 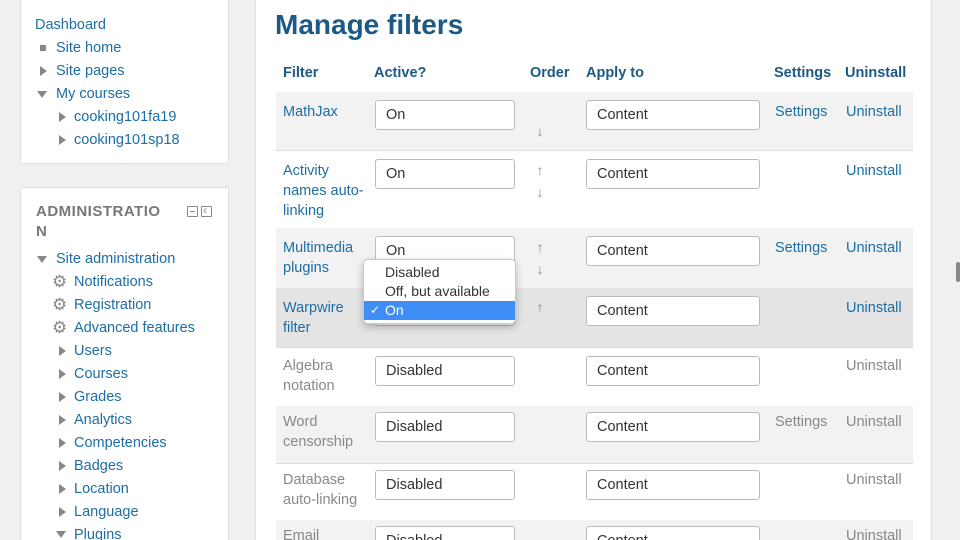 I want to click on nav-site-home-link: Site home, so click(x=88, y=48).